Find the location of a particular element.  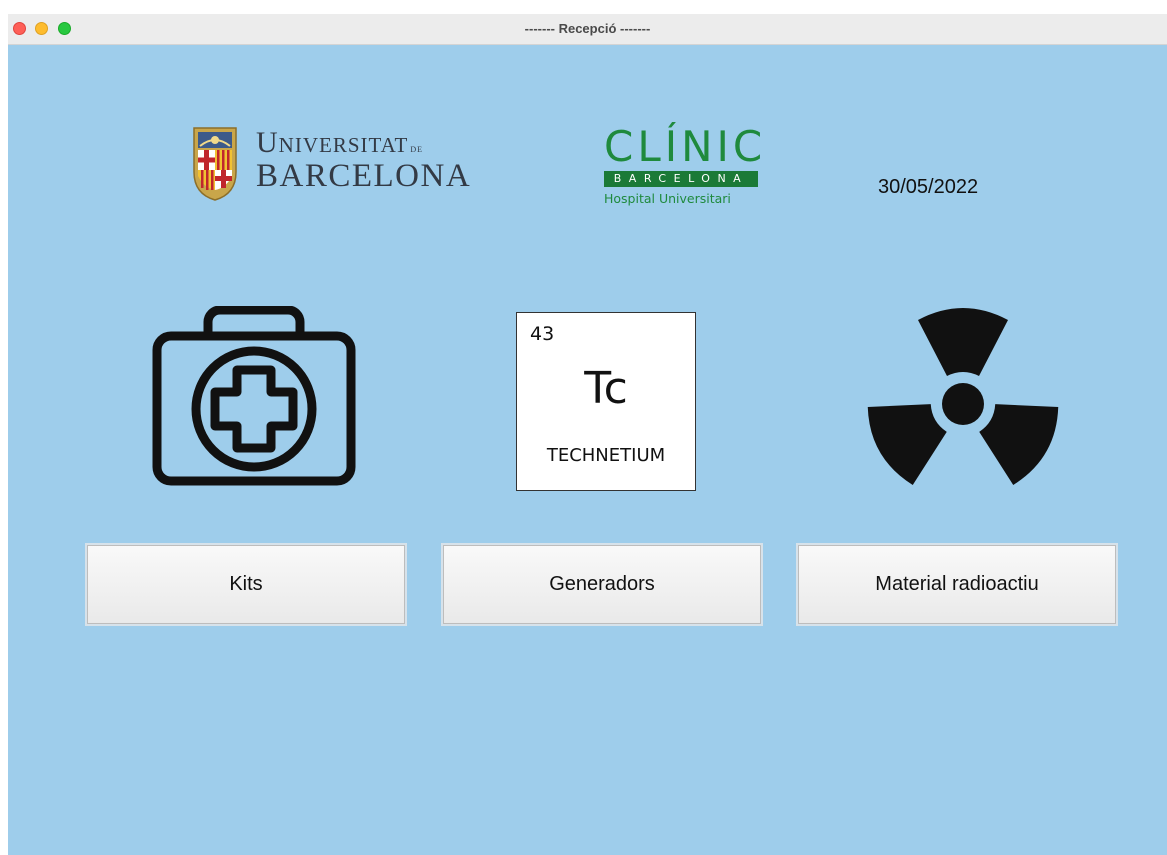

window-title: ------- Recepció ------- is located at coordinates (587, 28).